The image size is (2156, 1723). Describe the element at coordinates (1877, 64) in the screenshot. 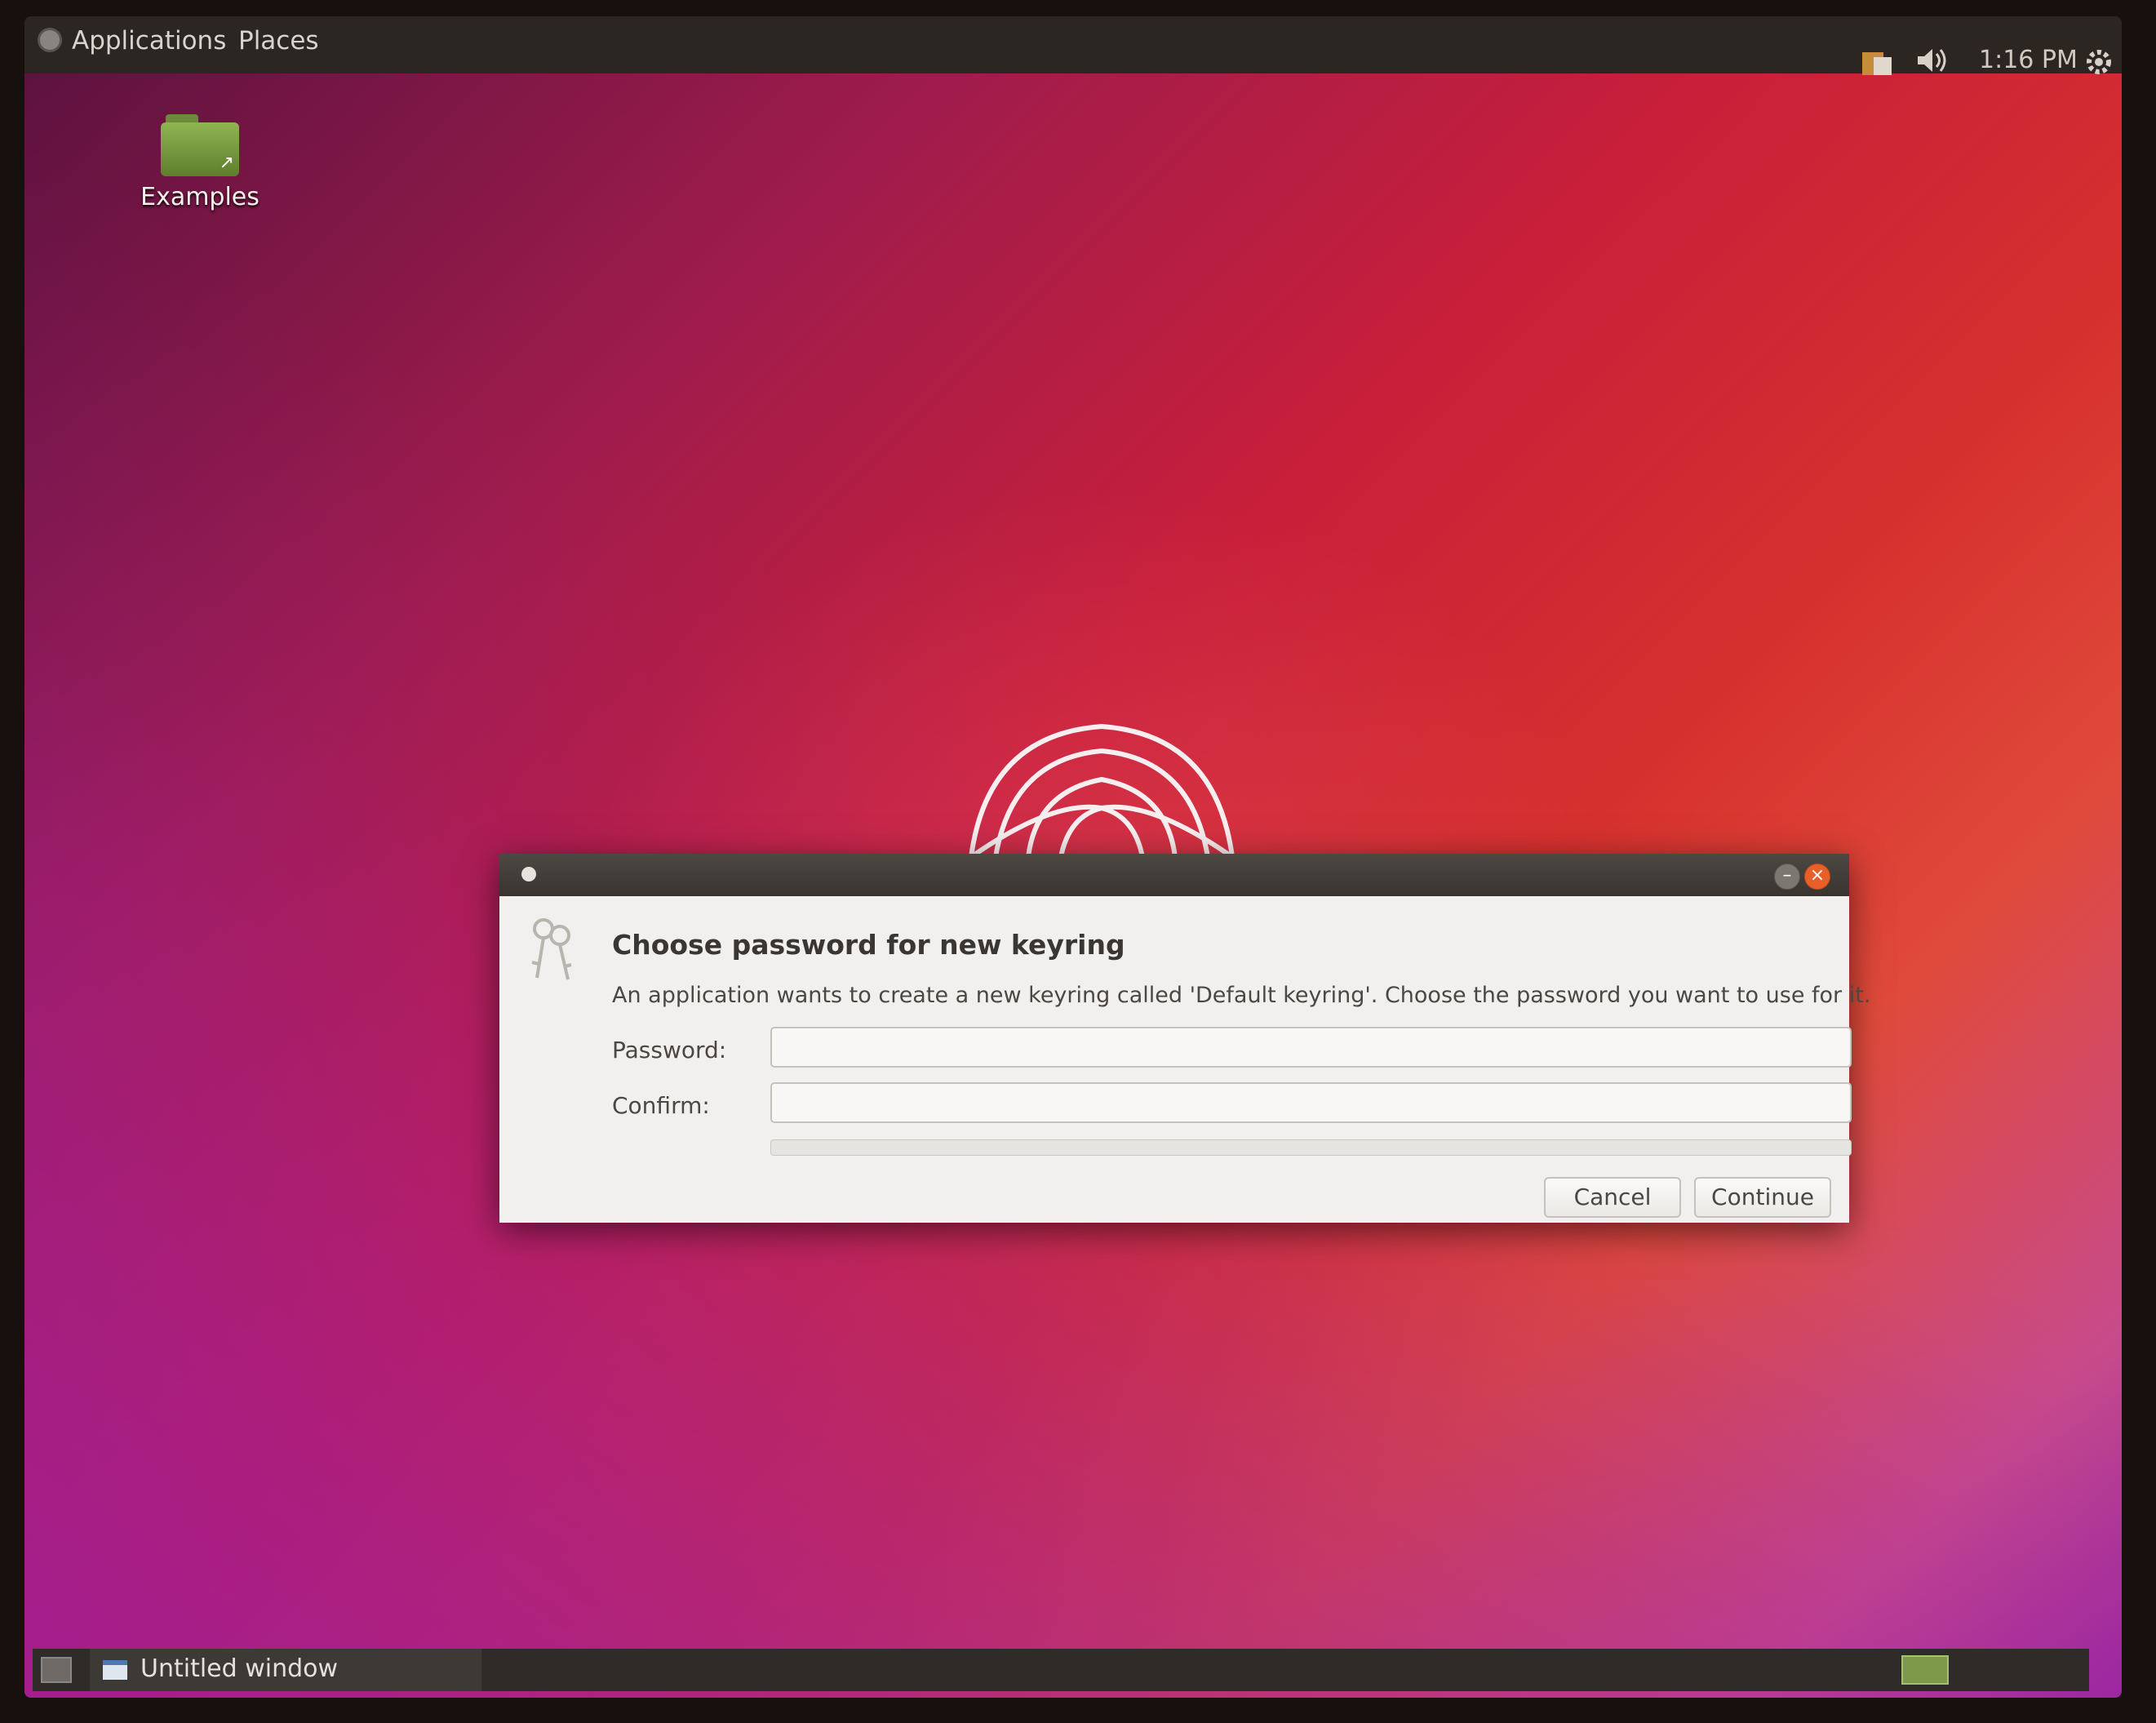

I see `files-tray-icon` at that location.